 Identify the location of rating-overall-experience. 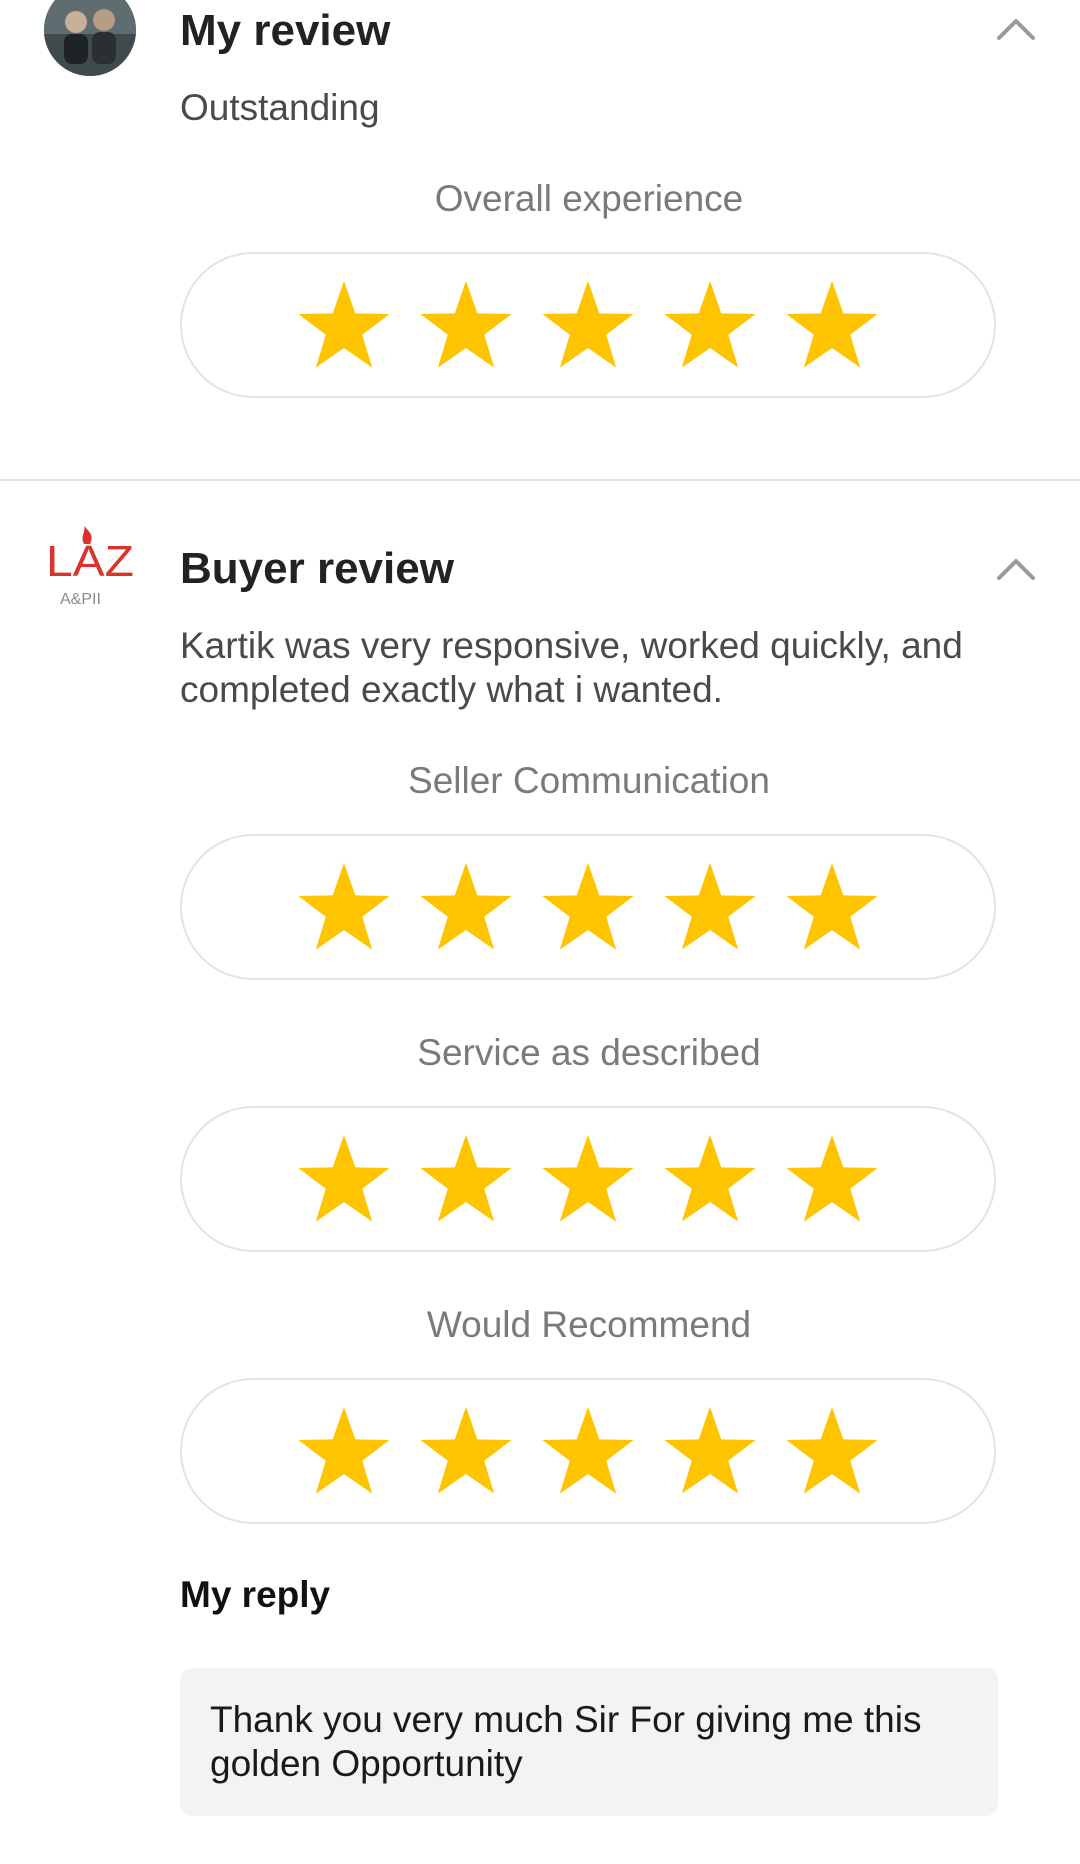
(588, 325).